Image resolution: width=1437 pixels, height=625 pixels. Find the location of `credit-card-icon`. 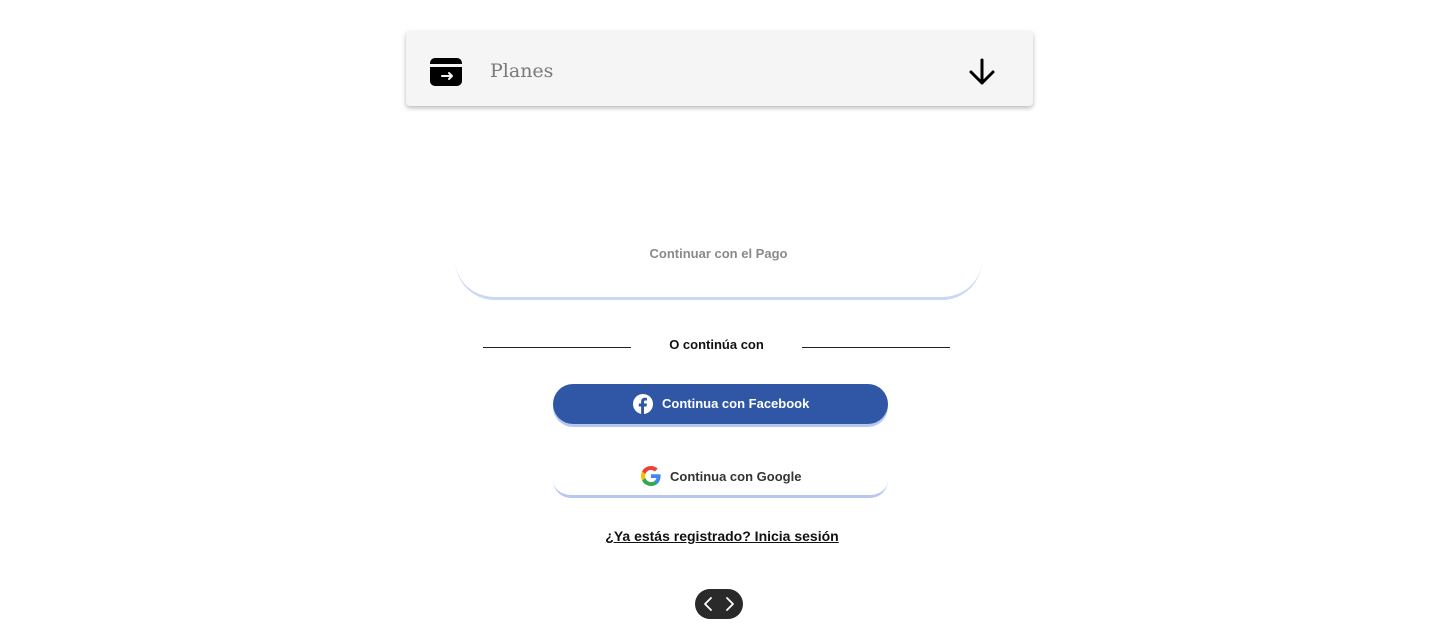

credit-card-icon is located at coordinates (446, 72).